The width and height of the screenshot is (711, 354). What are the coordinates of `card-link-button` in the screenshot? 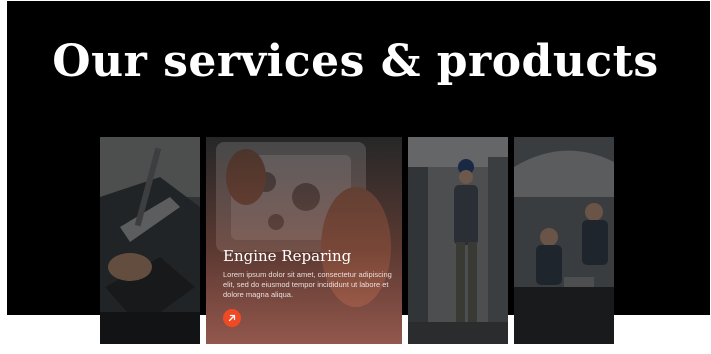 It's located at (232, 318).